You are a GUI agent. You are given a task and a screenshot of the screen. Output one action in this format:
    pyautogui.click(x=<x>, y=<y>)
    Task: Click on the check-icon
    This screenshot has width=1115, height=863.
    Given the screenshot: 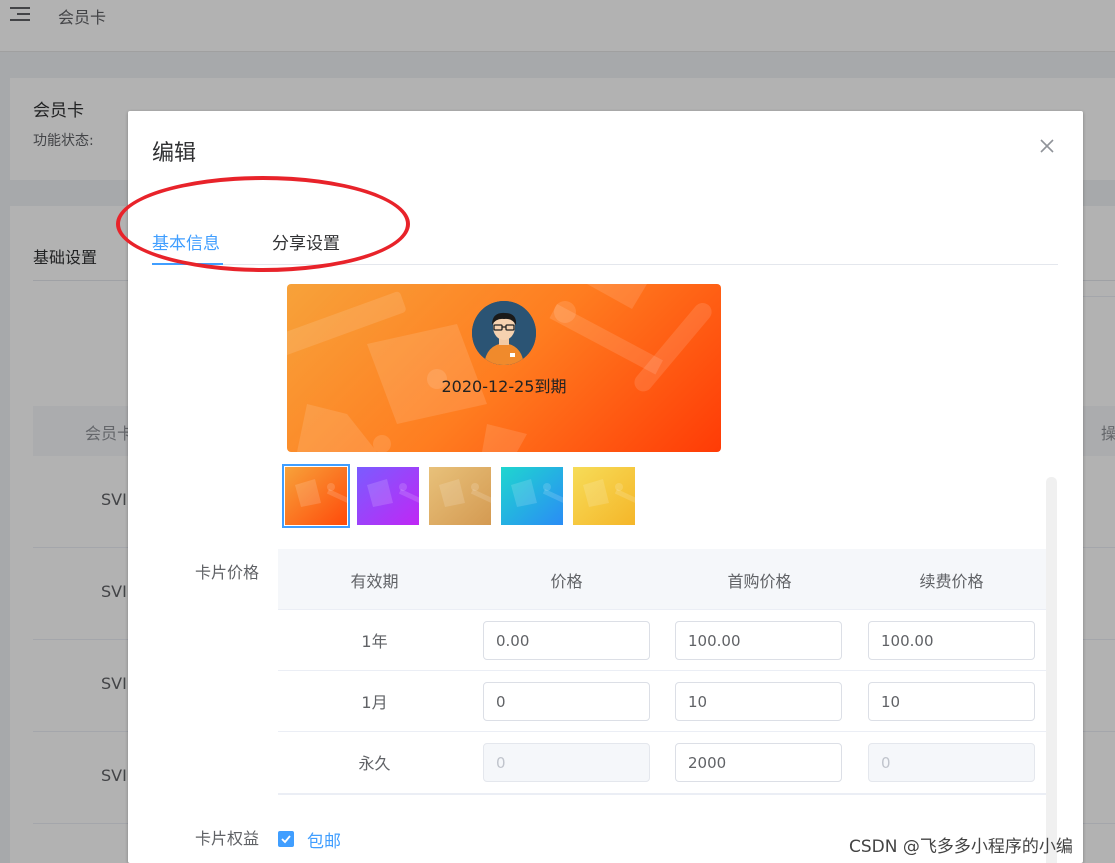 What is the action you would take?
    pyautogui.click(x=286, y=839)
    